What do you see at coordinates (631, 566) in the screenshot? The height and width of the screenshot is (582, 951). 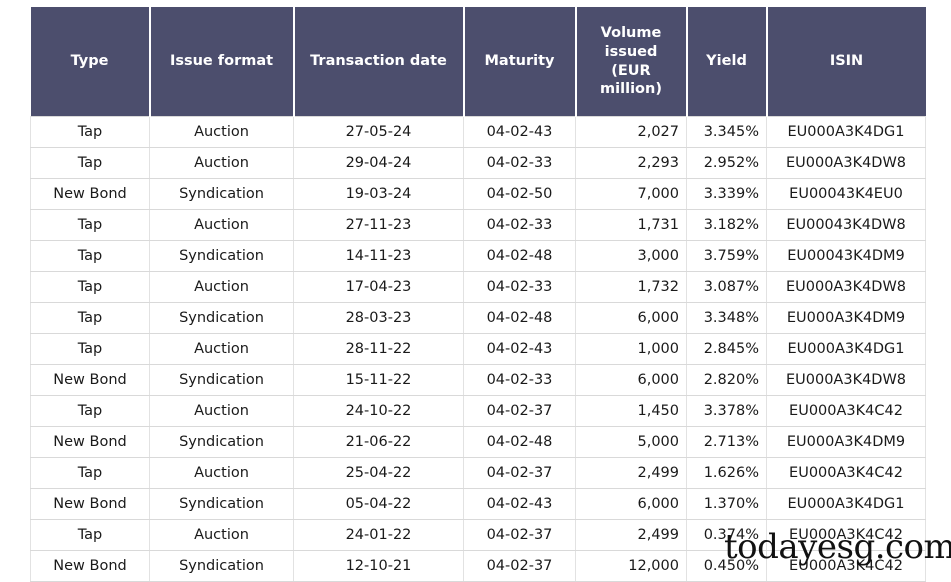 I see `cell-volume-issued: 12,000` at bounding box center [631, 566].